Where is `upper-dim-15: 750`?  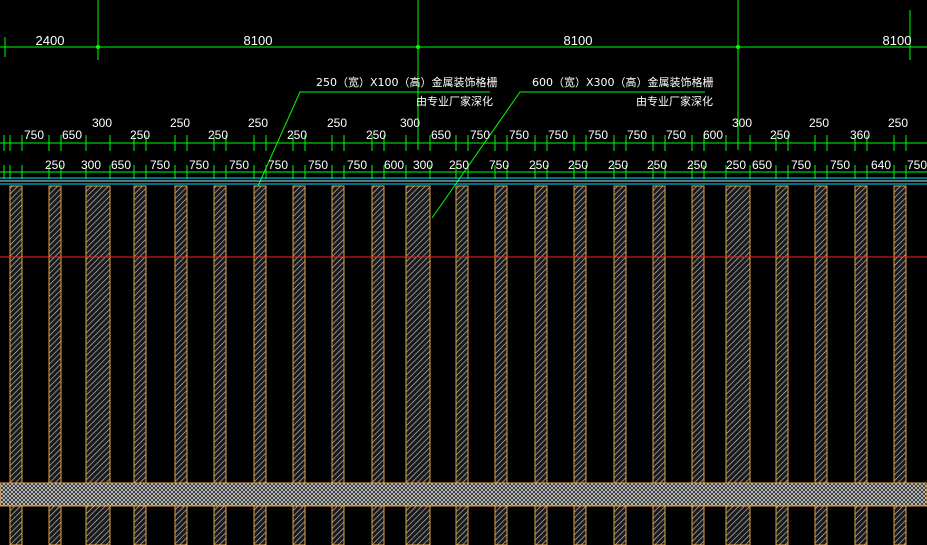
upper-dim-15: 750 is located at coordinates (558, 135).